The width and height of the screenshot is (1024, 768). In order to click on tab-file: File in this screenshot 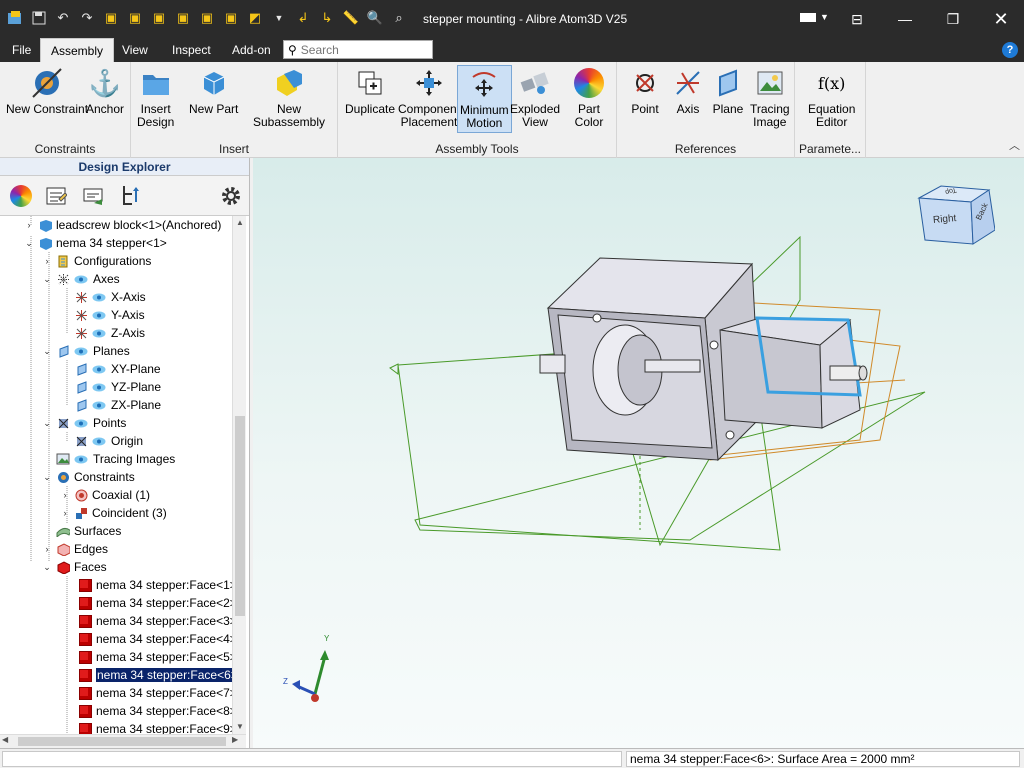, I will do `click(21, 50)`.